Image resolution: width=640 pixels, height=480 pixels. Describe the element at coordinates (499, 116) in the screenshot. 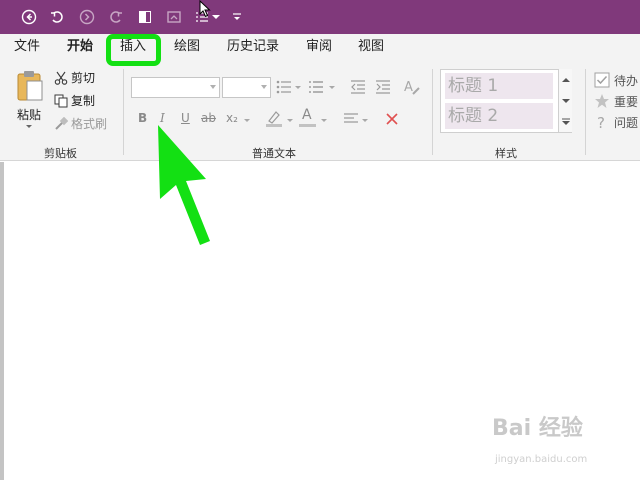

I see `style-heading-2: 标题 2` at that location.